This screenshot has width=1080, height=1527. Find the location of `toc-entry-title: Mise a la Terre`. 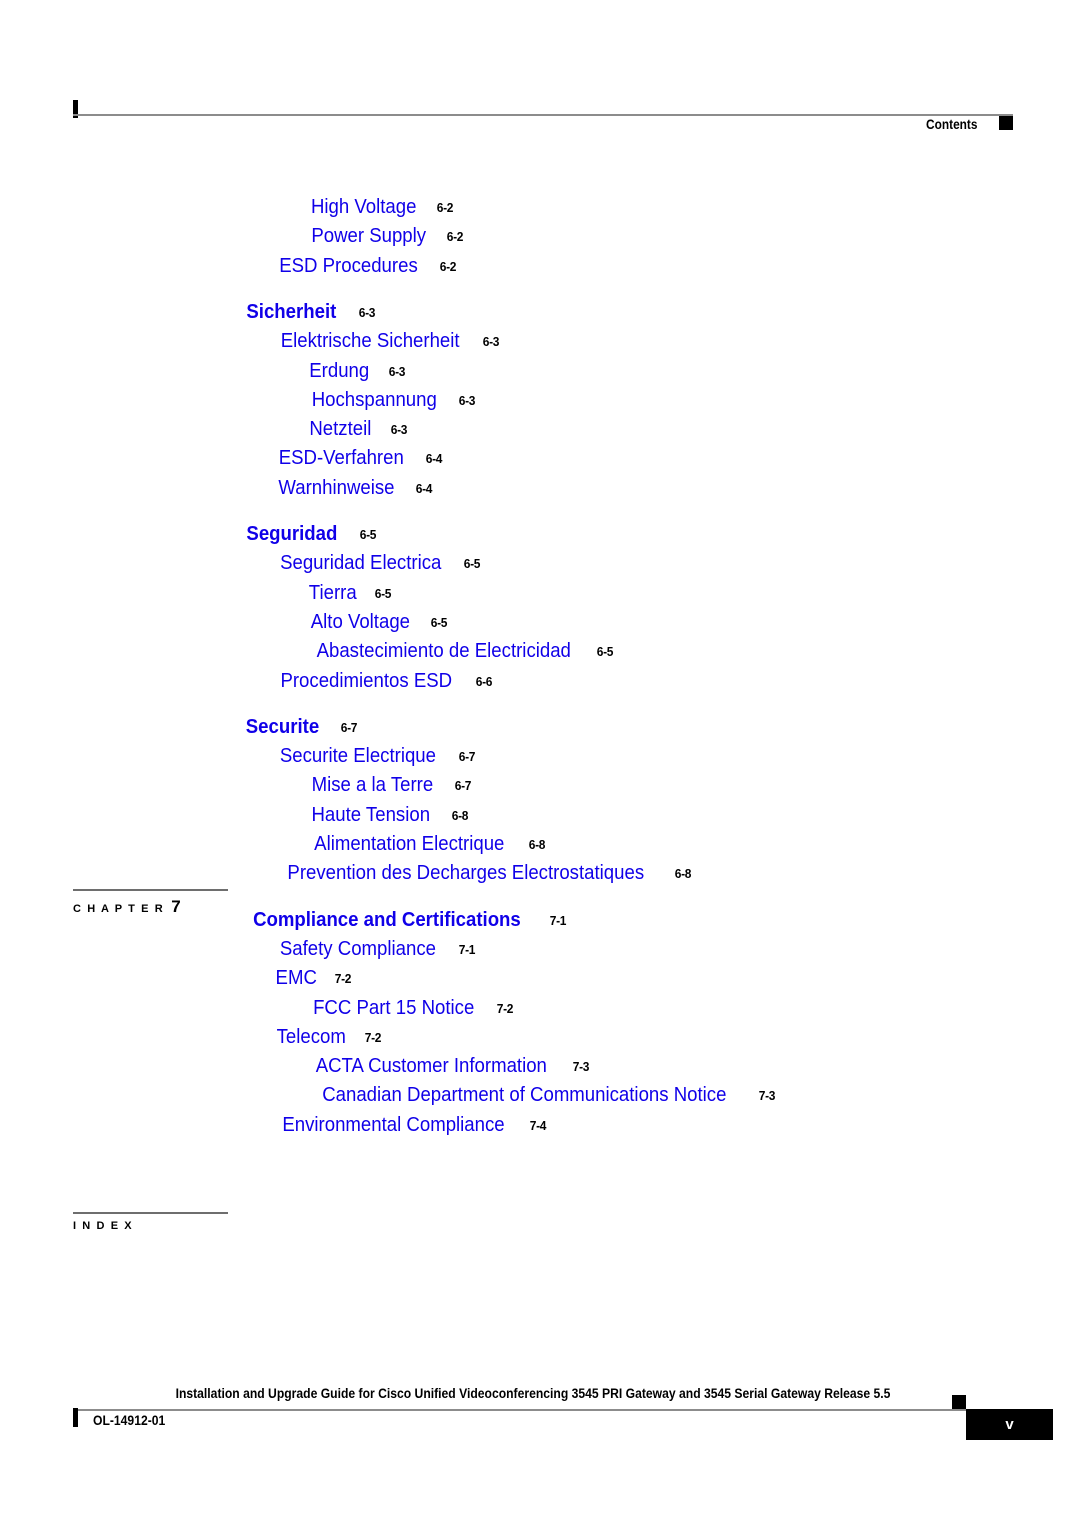

toc-entry-title: Mise a la Terre is located at coordinates (373, 785).